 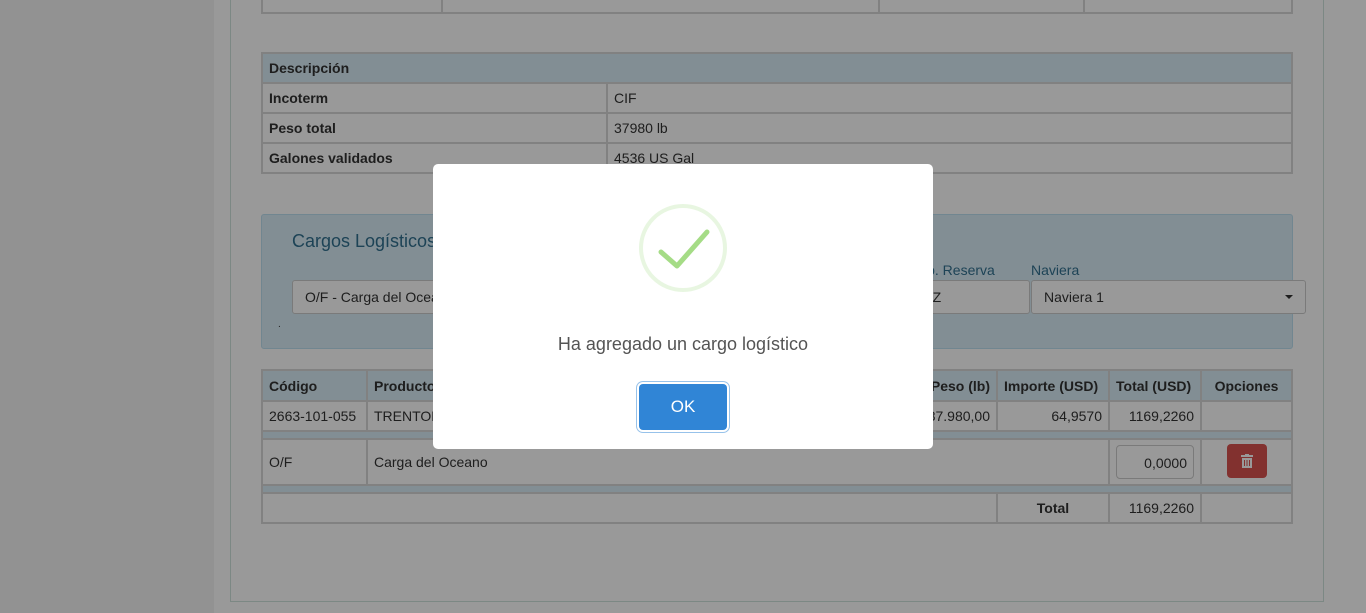 I want to click on checkmark-icon, so click(x=684, y=249).